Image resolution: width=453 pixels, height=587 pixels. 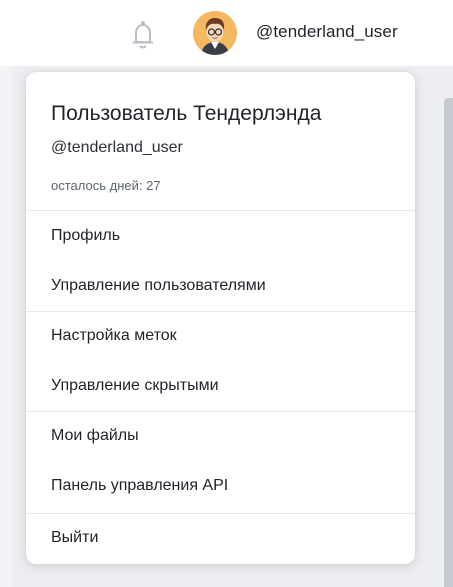 What do you see at coordinates (327, 32) in the screenshot?
I see `header-username: @tenderland_user` at bounding box center [327, 32].